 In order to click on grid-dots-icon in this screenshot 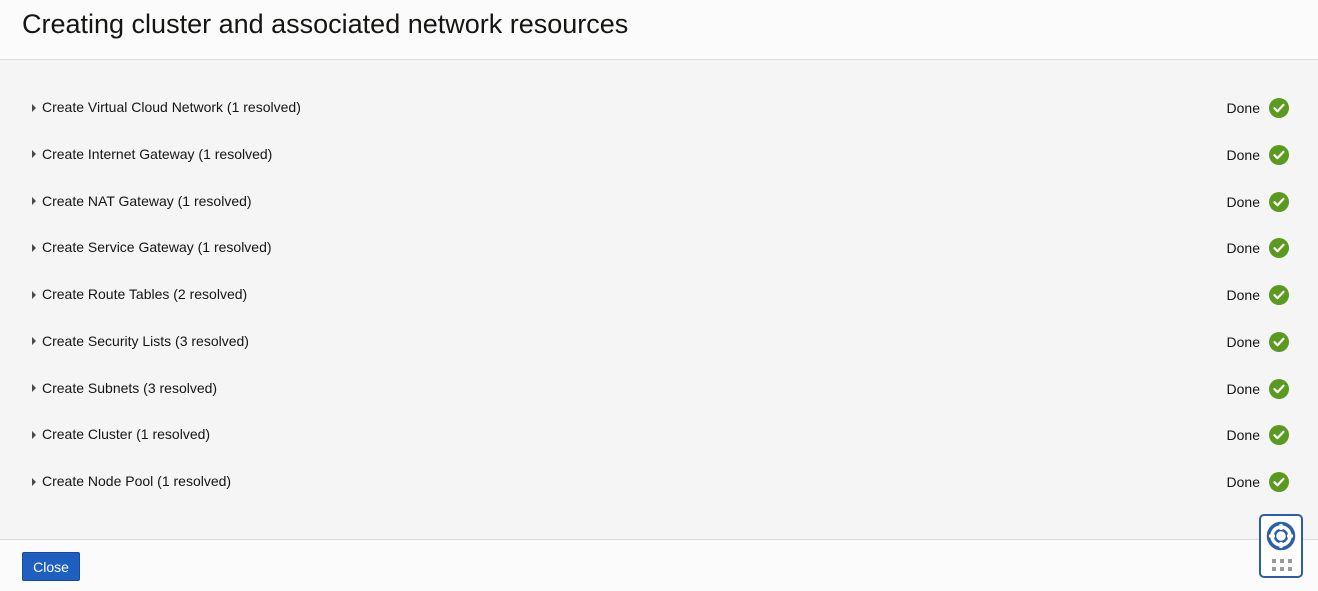, I will do `click(1282, 567)`.